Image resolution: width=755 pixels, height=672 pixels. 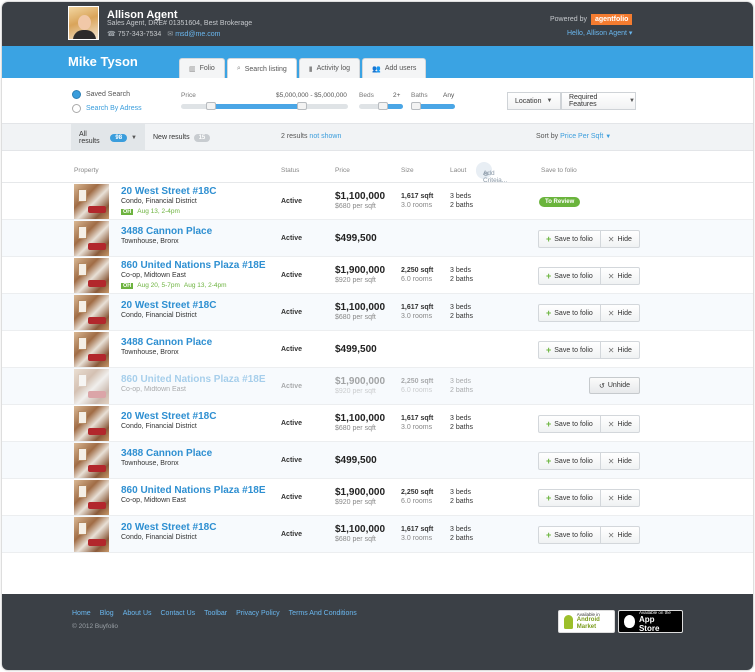 I want to click on price-slider-max-handle, so click(x=302, y=106).